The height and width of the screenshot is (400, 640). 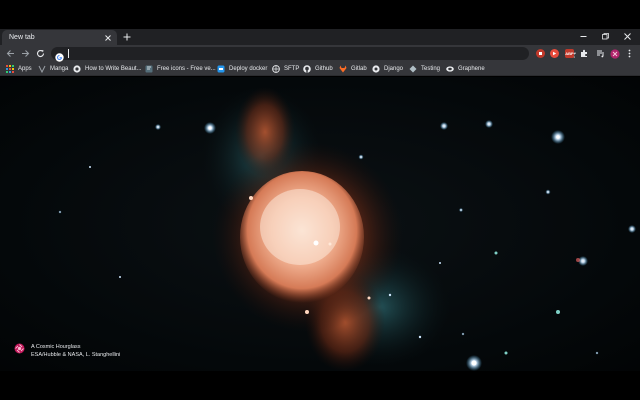 I want to click on bookmark-label: Deploy docker, so click(x=248, y=69).